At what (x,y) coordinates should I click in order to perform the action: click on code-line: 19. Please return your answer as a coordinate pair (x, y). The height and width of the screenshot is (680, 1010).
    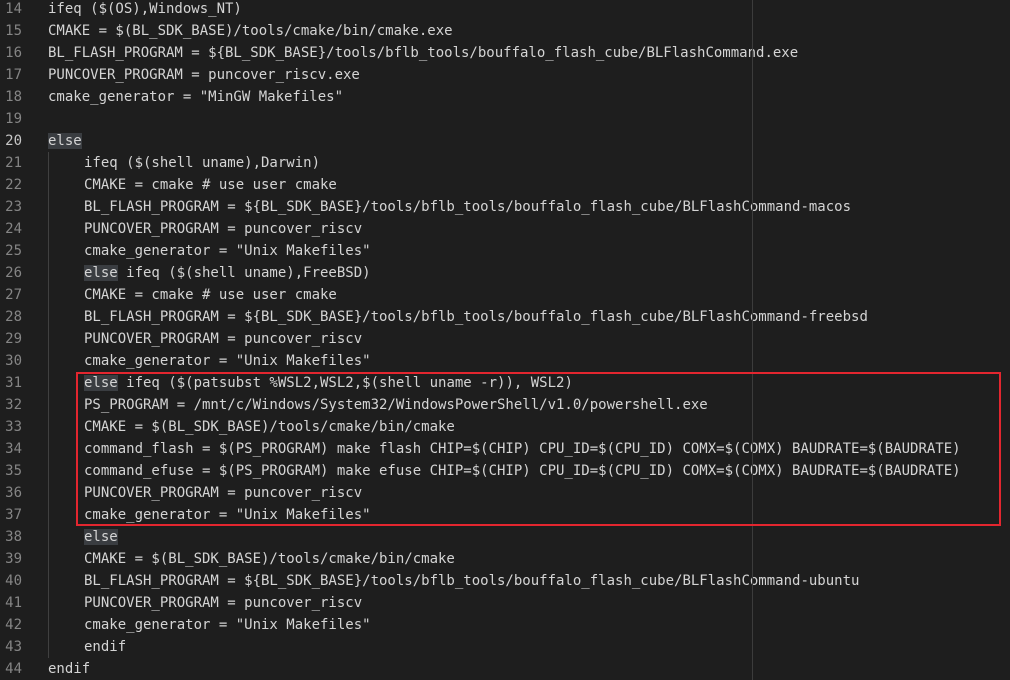
    Looking at the image, I should click on (505, 119).